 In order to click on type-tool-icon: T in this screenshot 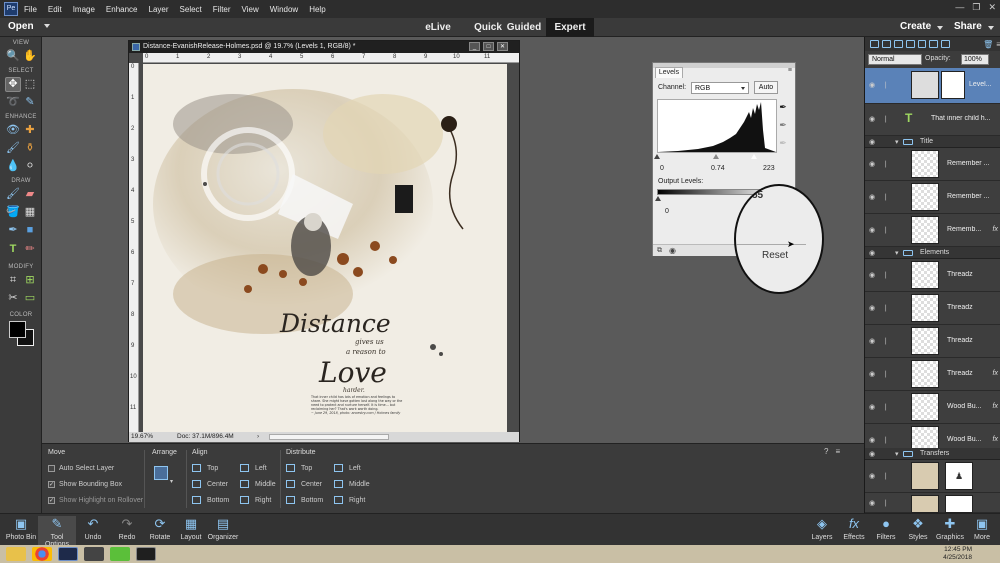, I will do `click(13, 249)`.